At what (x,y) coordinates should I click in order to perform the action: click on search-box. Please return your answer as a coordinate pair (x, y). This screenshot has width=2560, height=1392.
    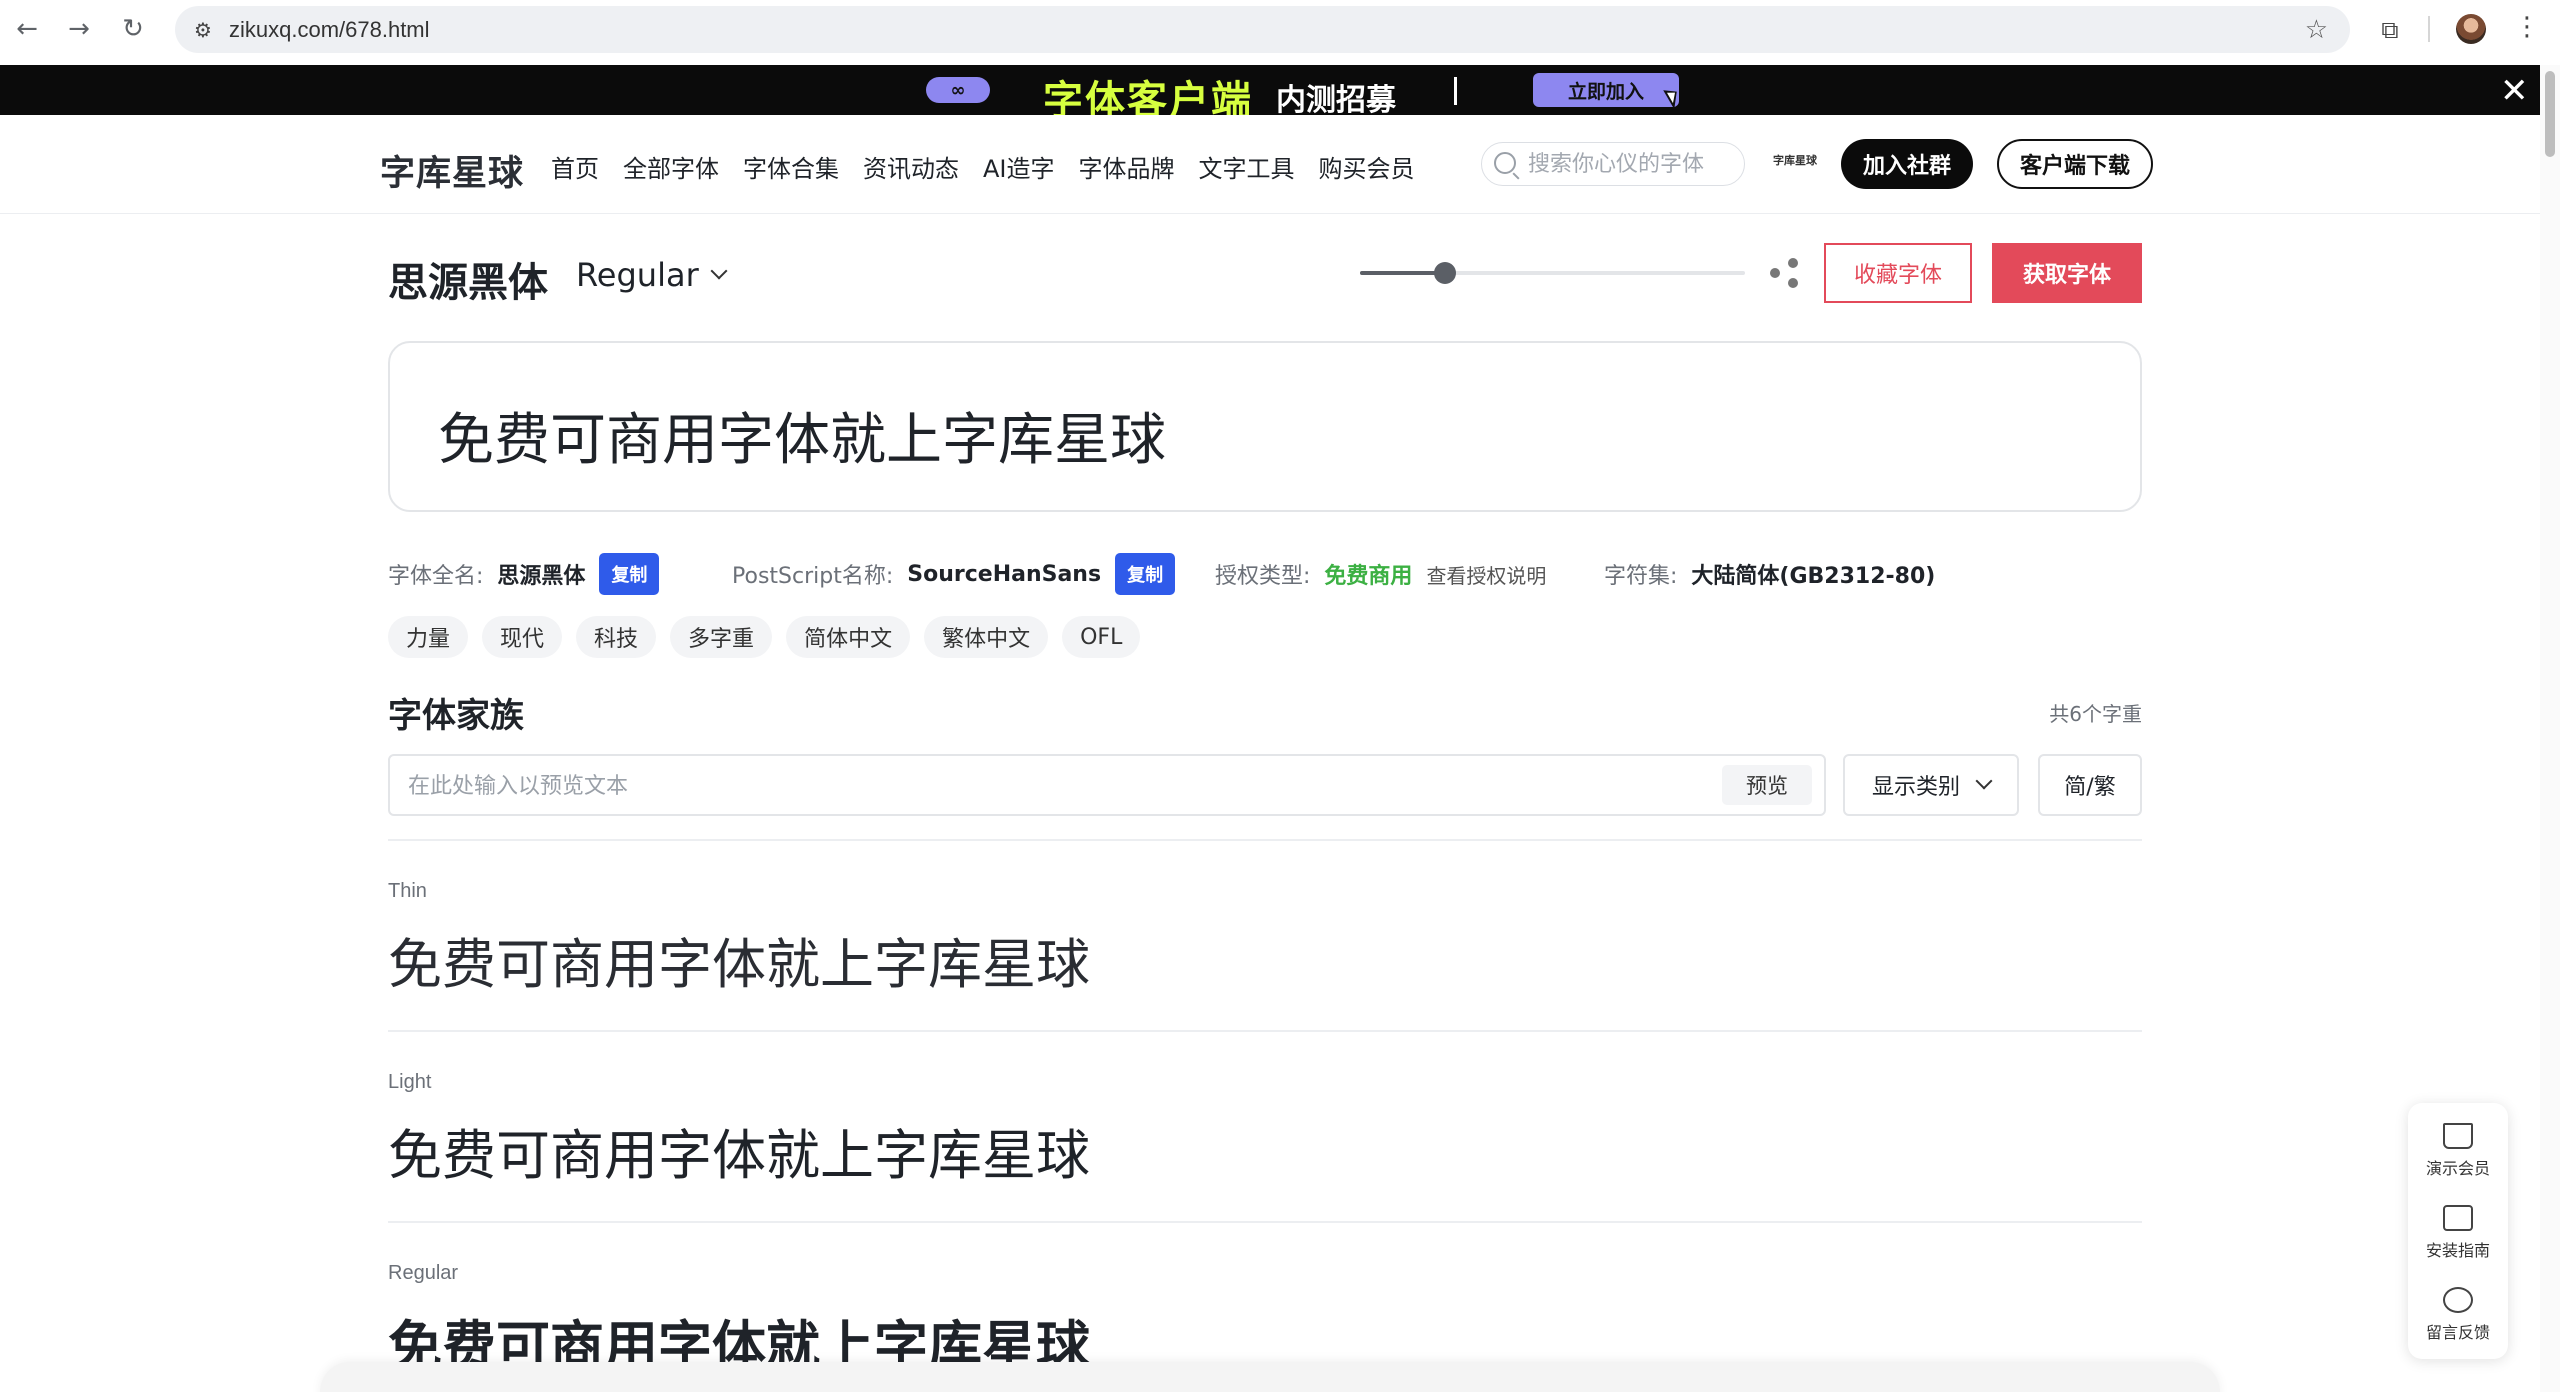
    Looking at the image, I should click on (1613, 164).